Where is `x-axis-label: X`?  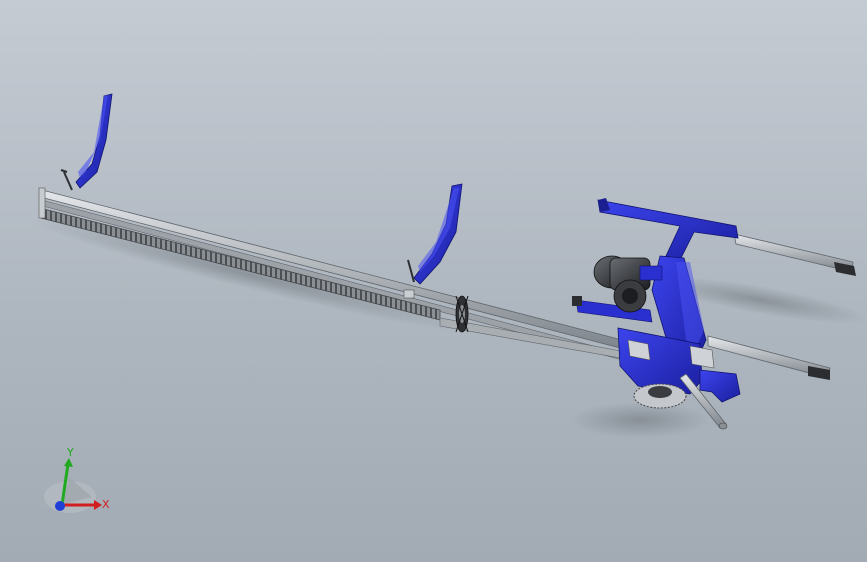 x-axis-label: X is located at coordinates (106, 504).